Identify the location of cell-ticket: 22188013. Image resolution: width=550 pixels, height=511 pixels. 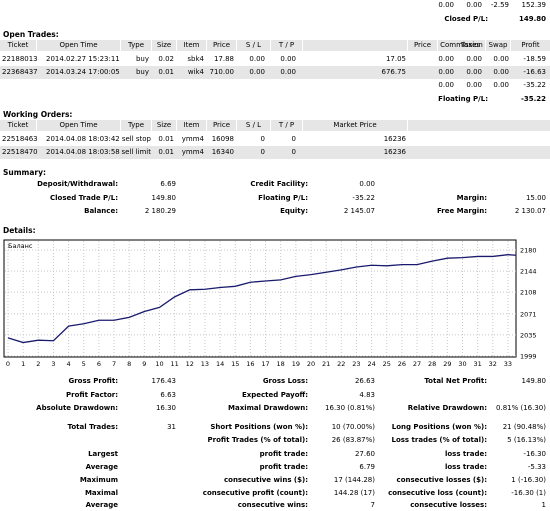
(20, 59).